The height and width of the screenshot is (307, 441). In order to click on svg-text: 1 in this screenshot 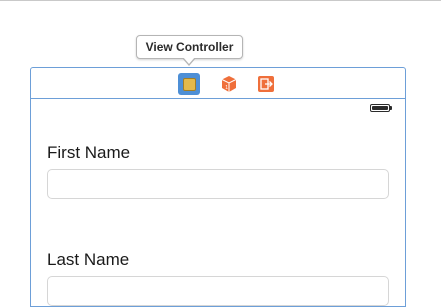, I will do `click(226, 88)`.